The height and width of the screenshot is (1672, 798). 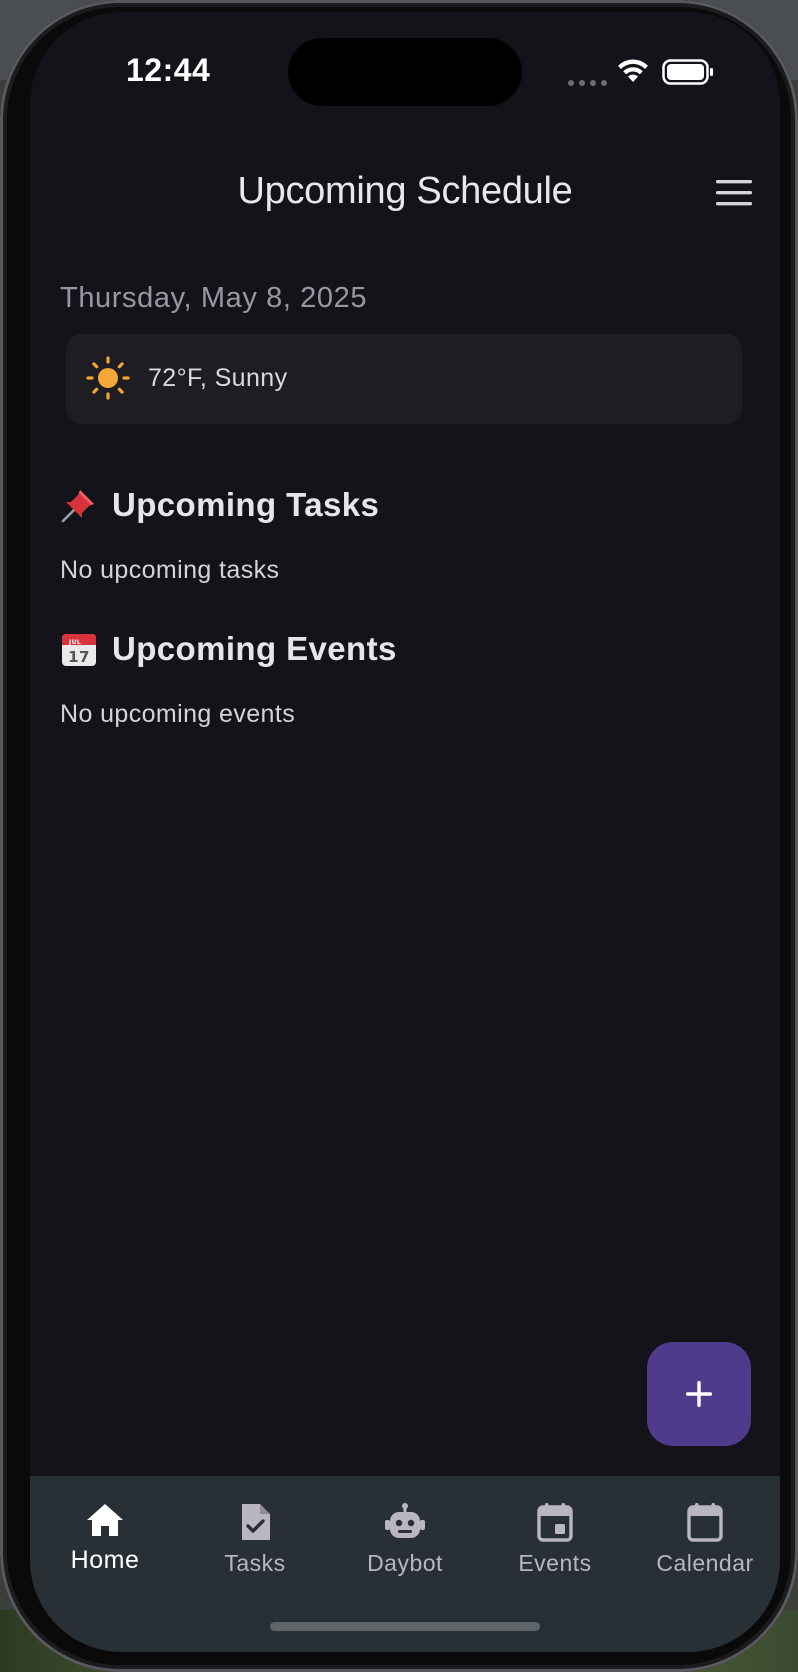 What do you see at coordinates (105, 1538) in the screenshot?
I see `nav-item-home: Home` at bounding box center [105, 1538].